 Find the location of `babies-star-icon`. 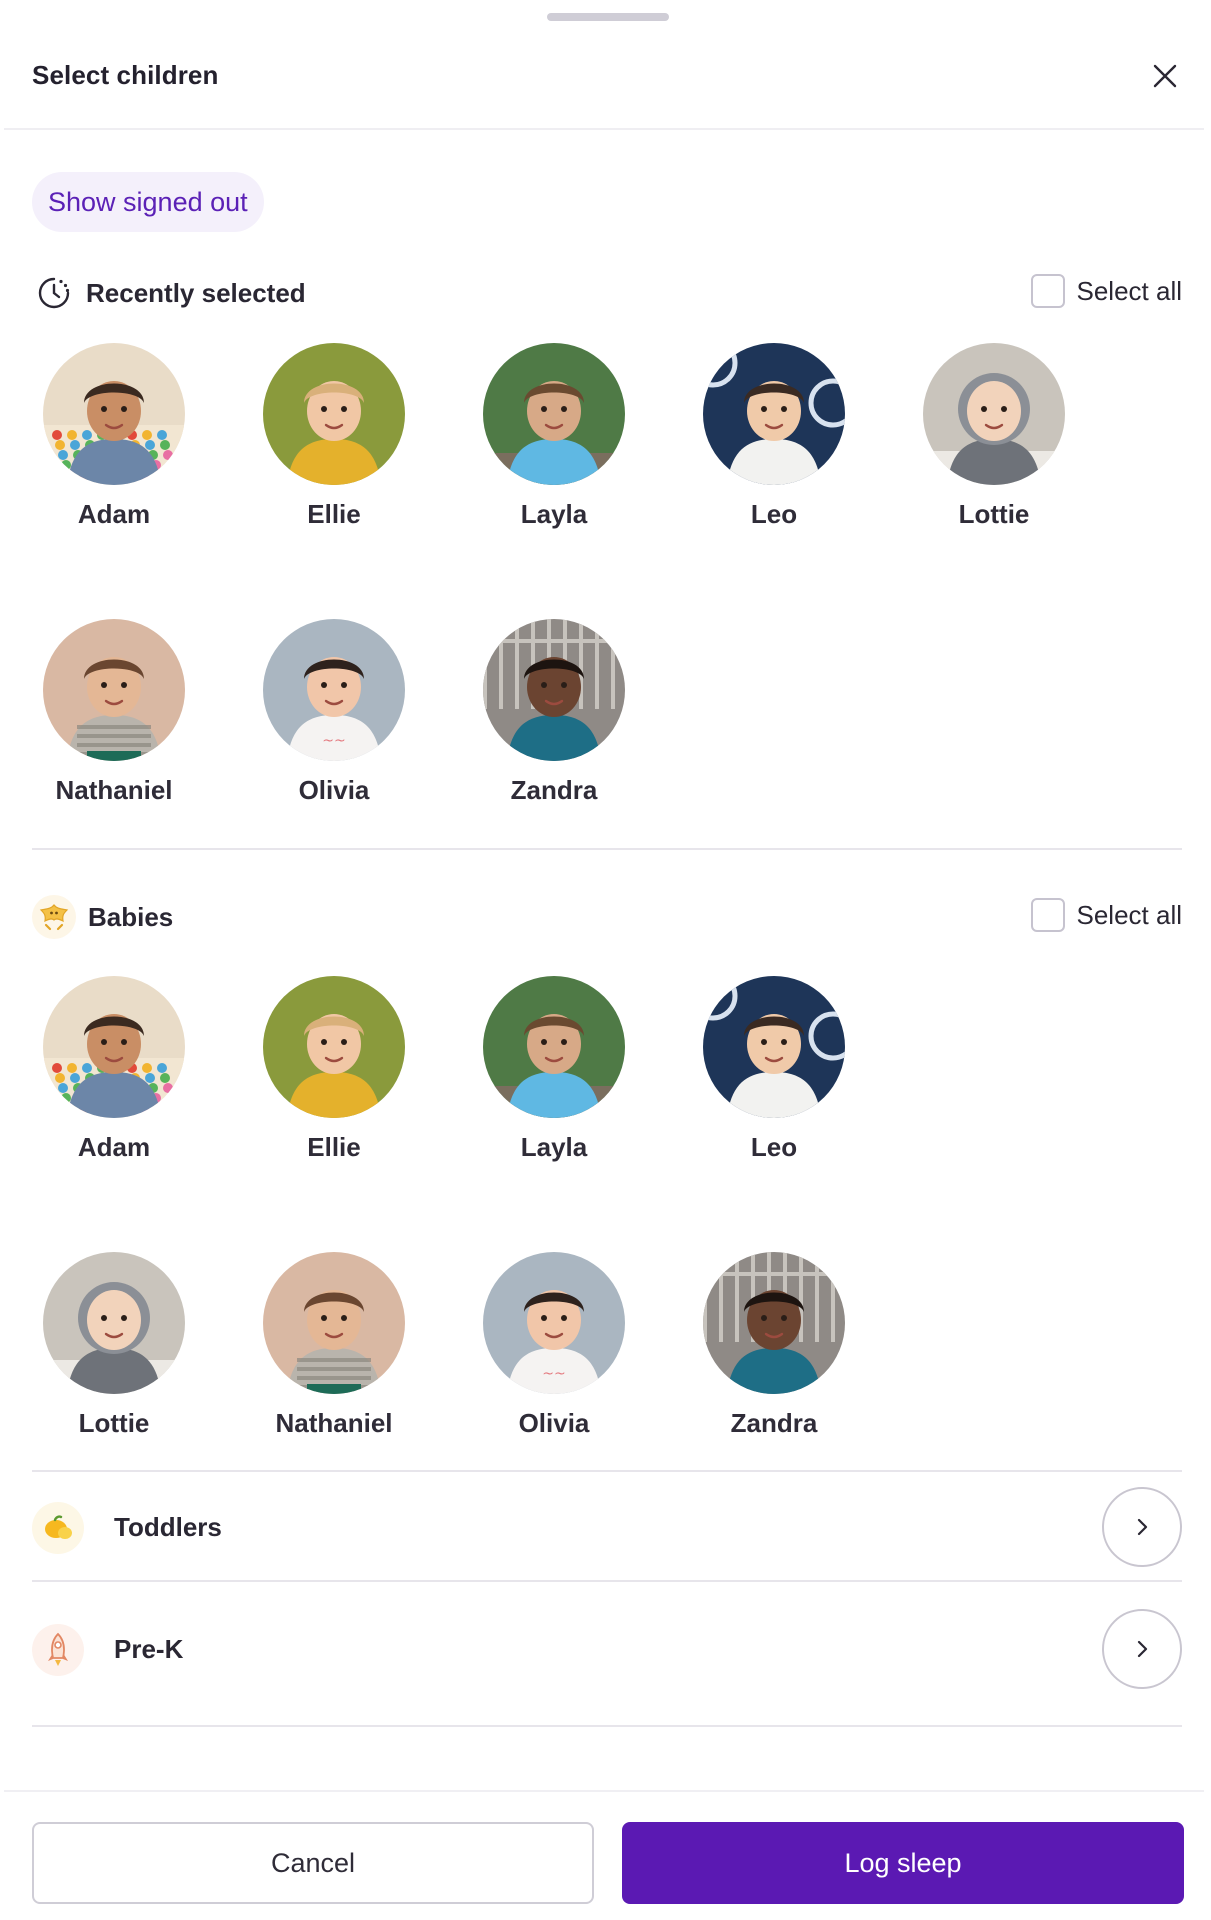

babies-star-icon is located at coordinates (54, 917).